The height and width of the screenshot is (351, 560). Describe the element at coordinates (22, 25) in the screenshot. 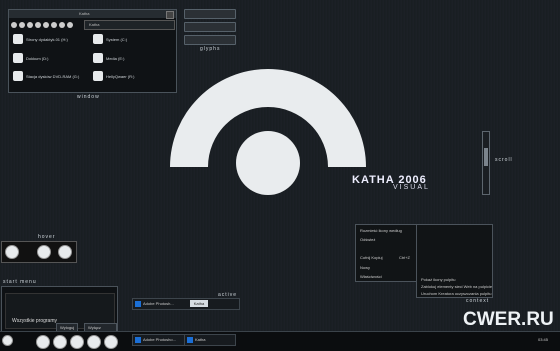

I see `forward-icon` at that location.